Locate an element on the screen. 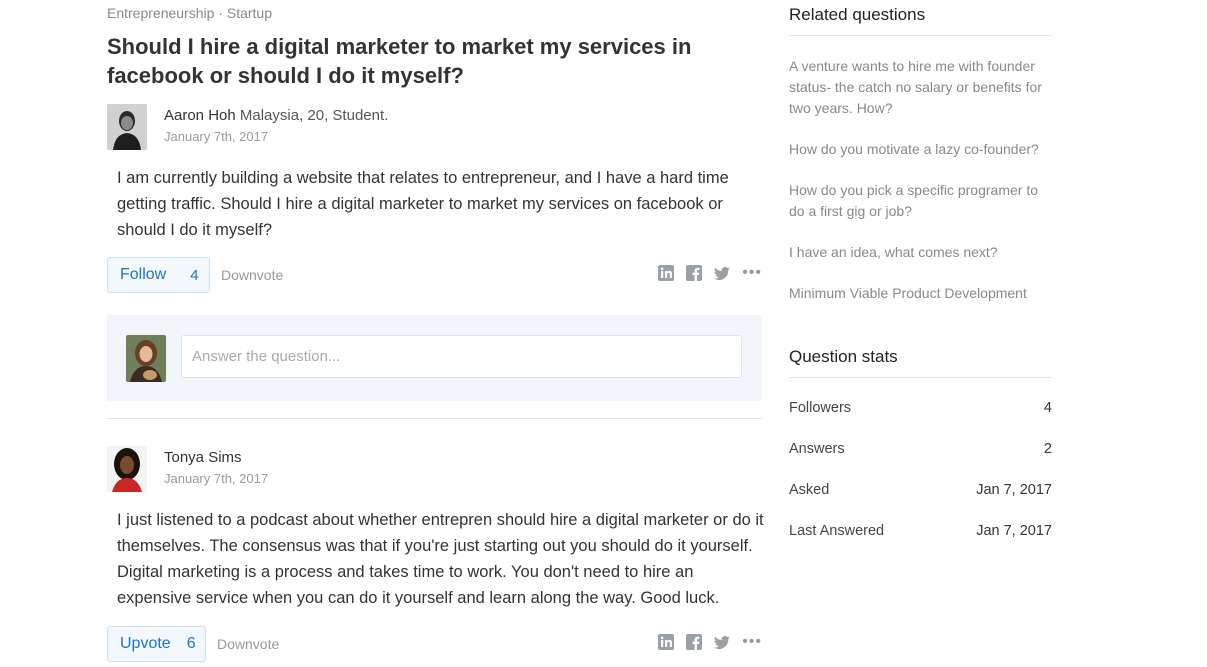  related-question-link: How do you motivate a lazy co-founder? is located at coordinates (920, 149).